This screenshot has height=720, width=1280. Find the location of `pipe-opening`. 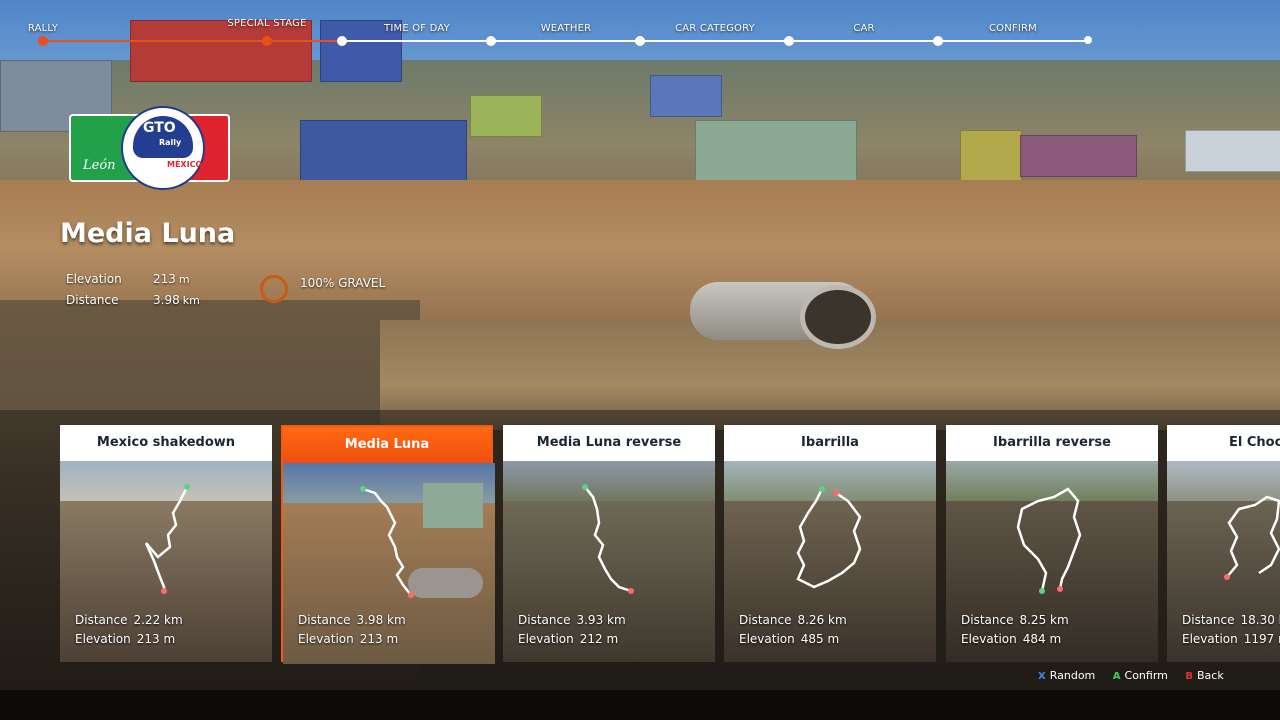

pipe-opening is located at coordinates (838, 317).